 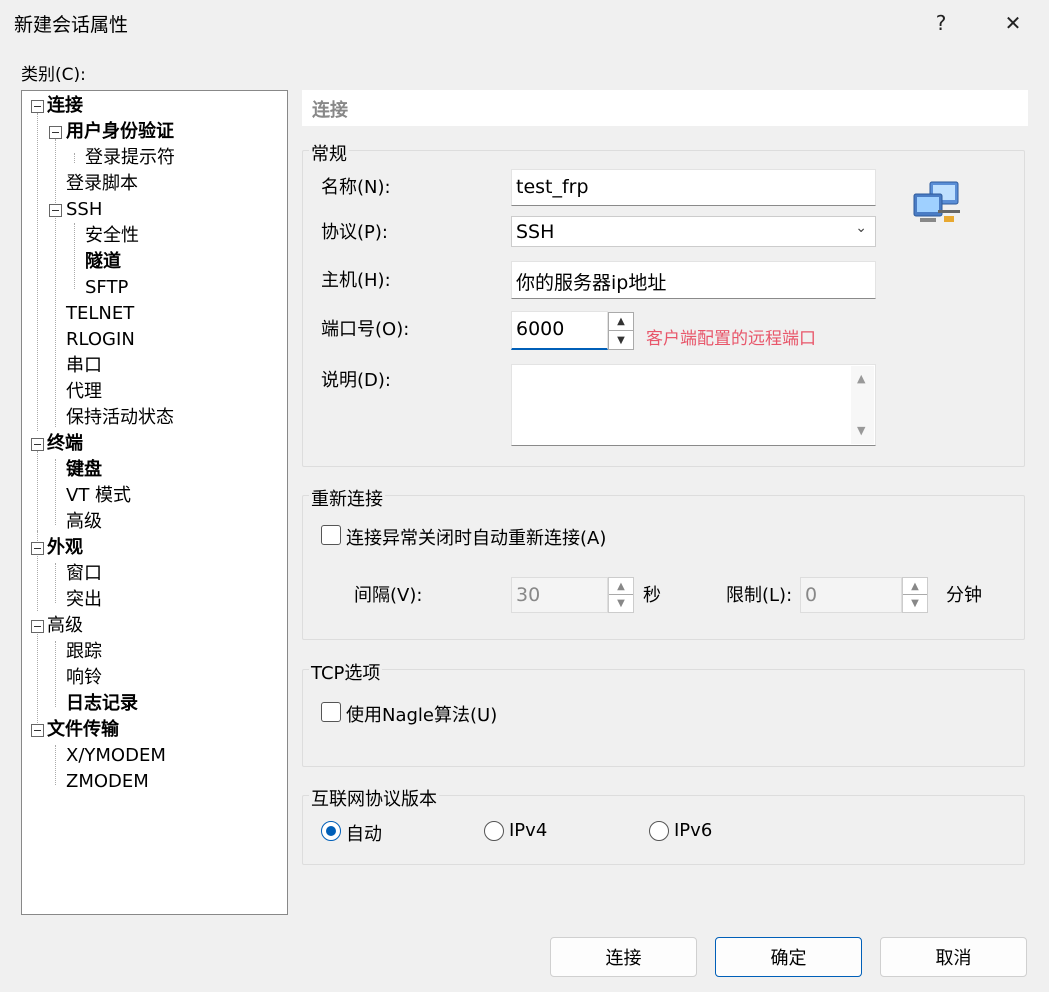 I want to click on chevron-down-icon: ⌄, so click(x=861, y=228).